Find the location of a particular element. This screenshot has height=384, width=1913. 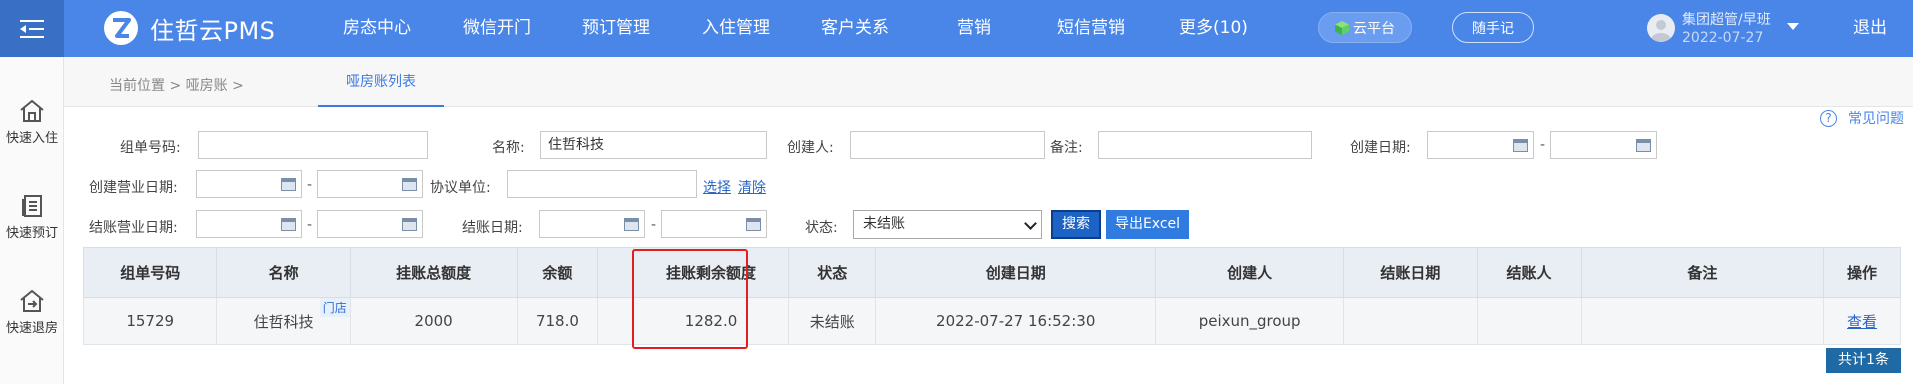

nav-sms-marketing: 短信营销 is located at coordinates (1091, 28).